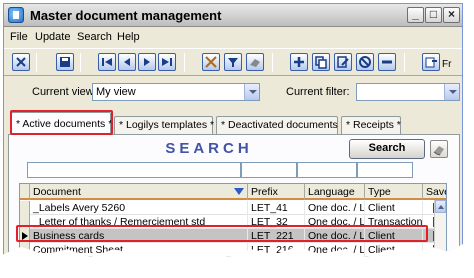 The image size is (474, 278). What do you see at coordinates (451, 15) in the screenshot?
I see `close-button: ×` at bounding box center [451, 15].